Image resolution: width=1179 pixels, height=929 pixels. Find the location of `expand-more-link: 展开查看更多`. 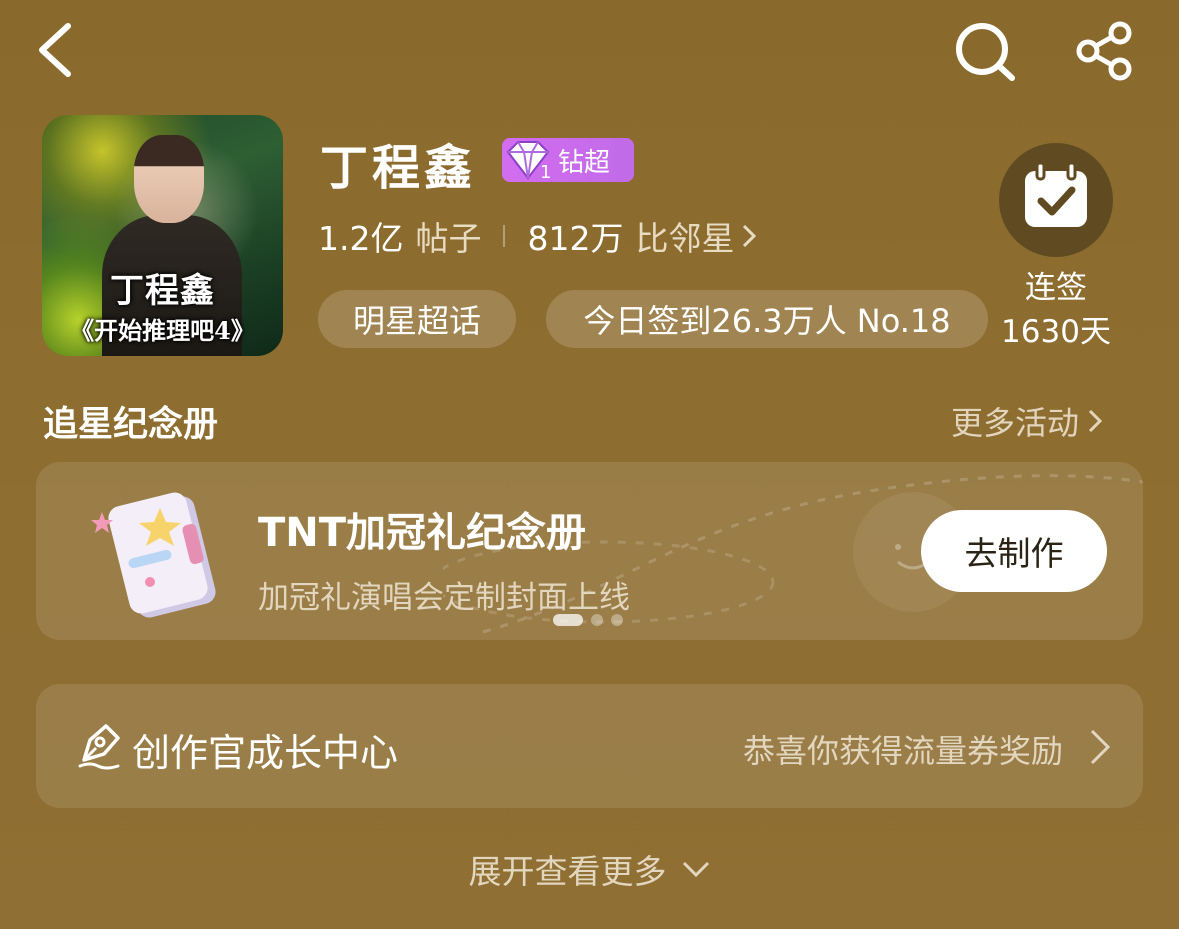

expand-more-link: 展开查看更多 is located at coordinates (589, 869).